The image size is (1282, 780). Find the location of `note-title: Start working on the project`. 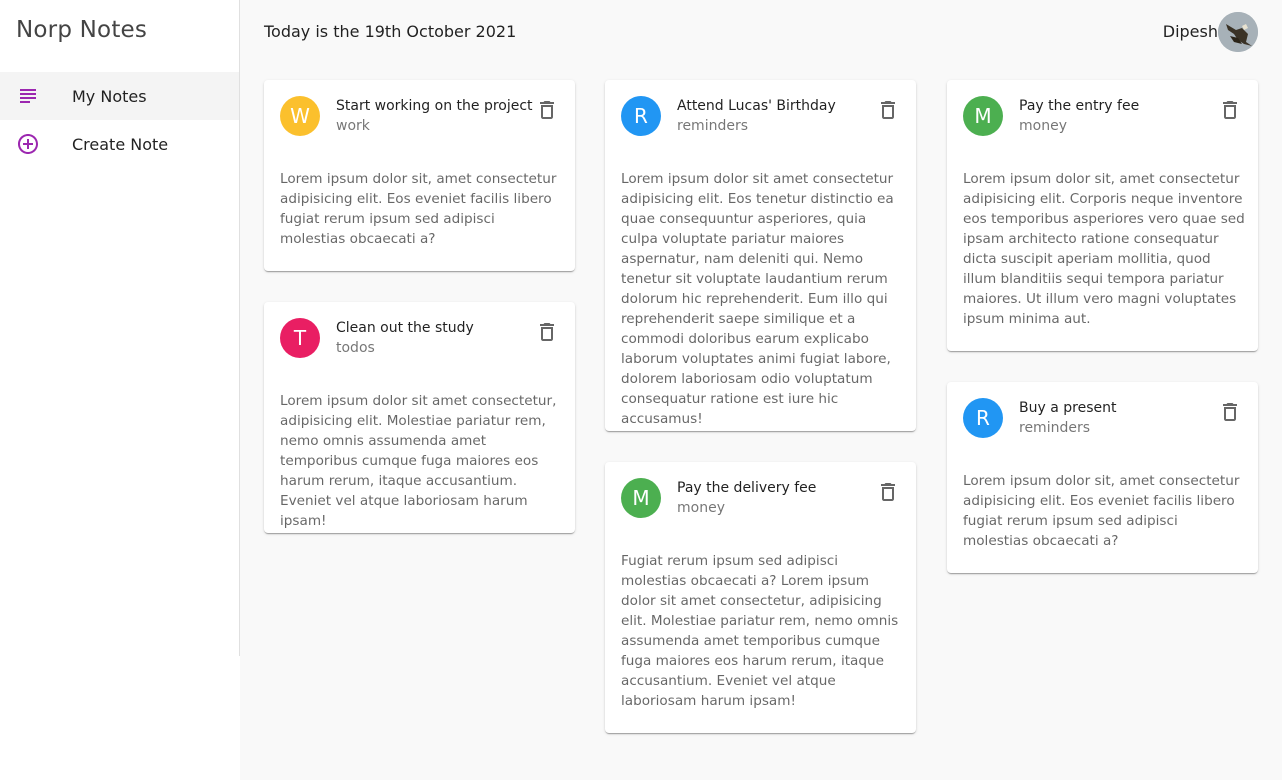

note-title: Start working on the project is located at coordinates (434, 106).